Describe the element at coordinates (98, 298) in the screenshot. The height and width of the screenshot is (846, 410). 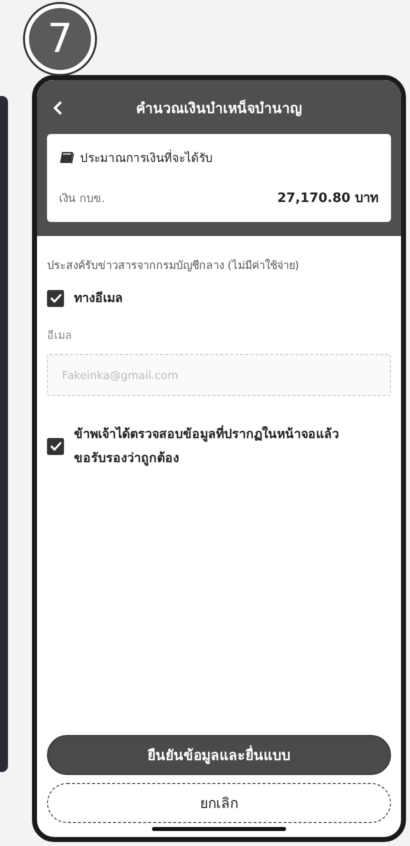
I see `checkbox-label: ทางอีเมล` at that location.